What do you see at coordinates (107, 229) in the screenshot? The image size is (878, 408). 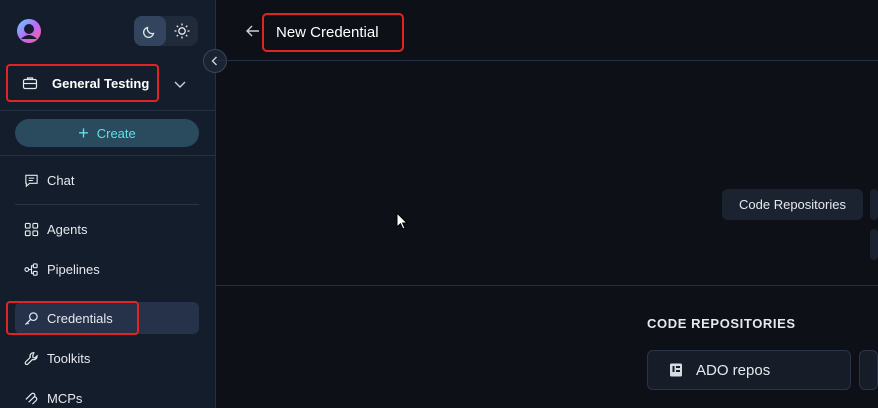 I see `nav-item-agents: Agents` at bounding box center [107, 229].